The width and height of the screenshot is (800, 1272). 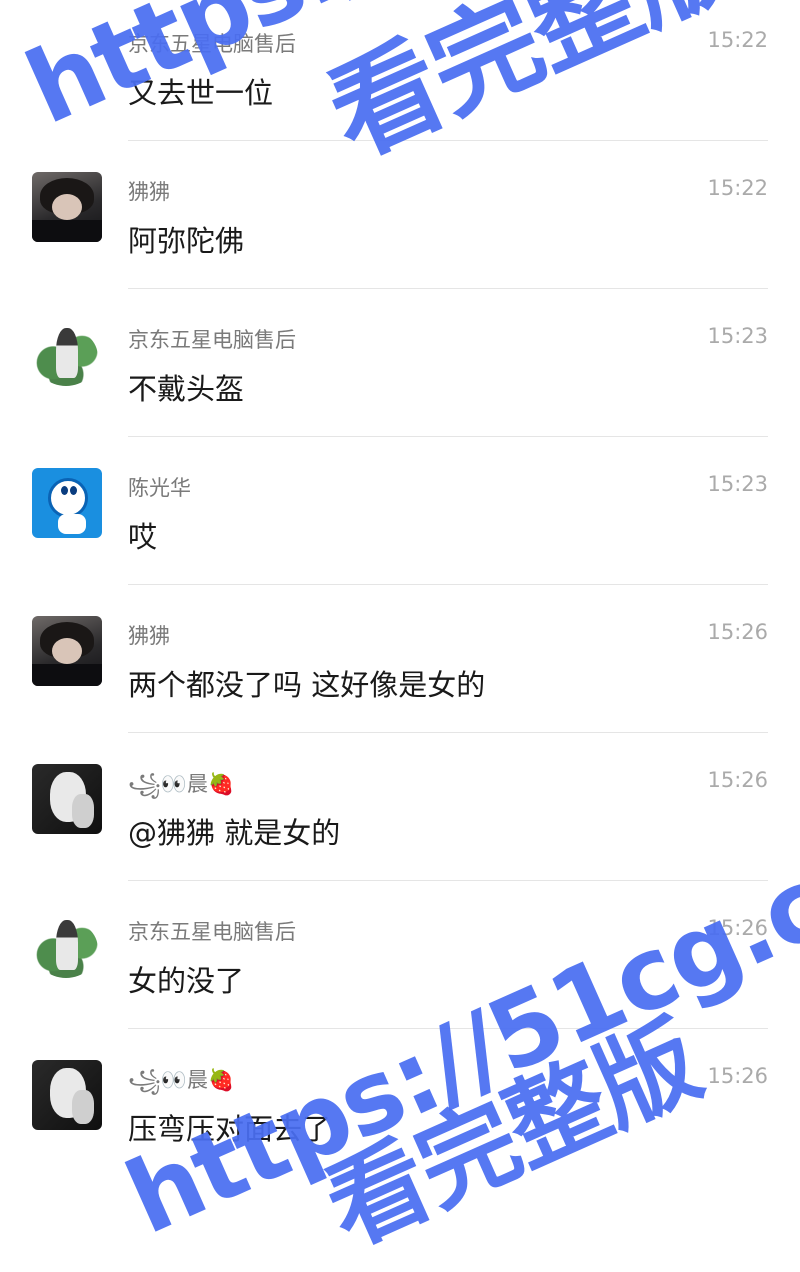 I want to click on message-text: 两个都没了吗 这好像是女的, so click(x=307, y=685).